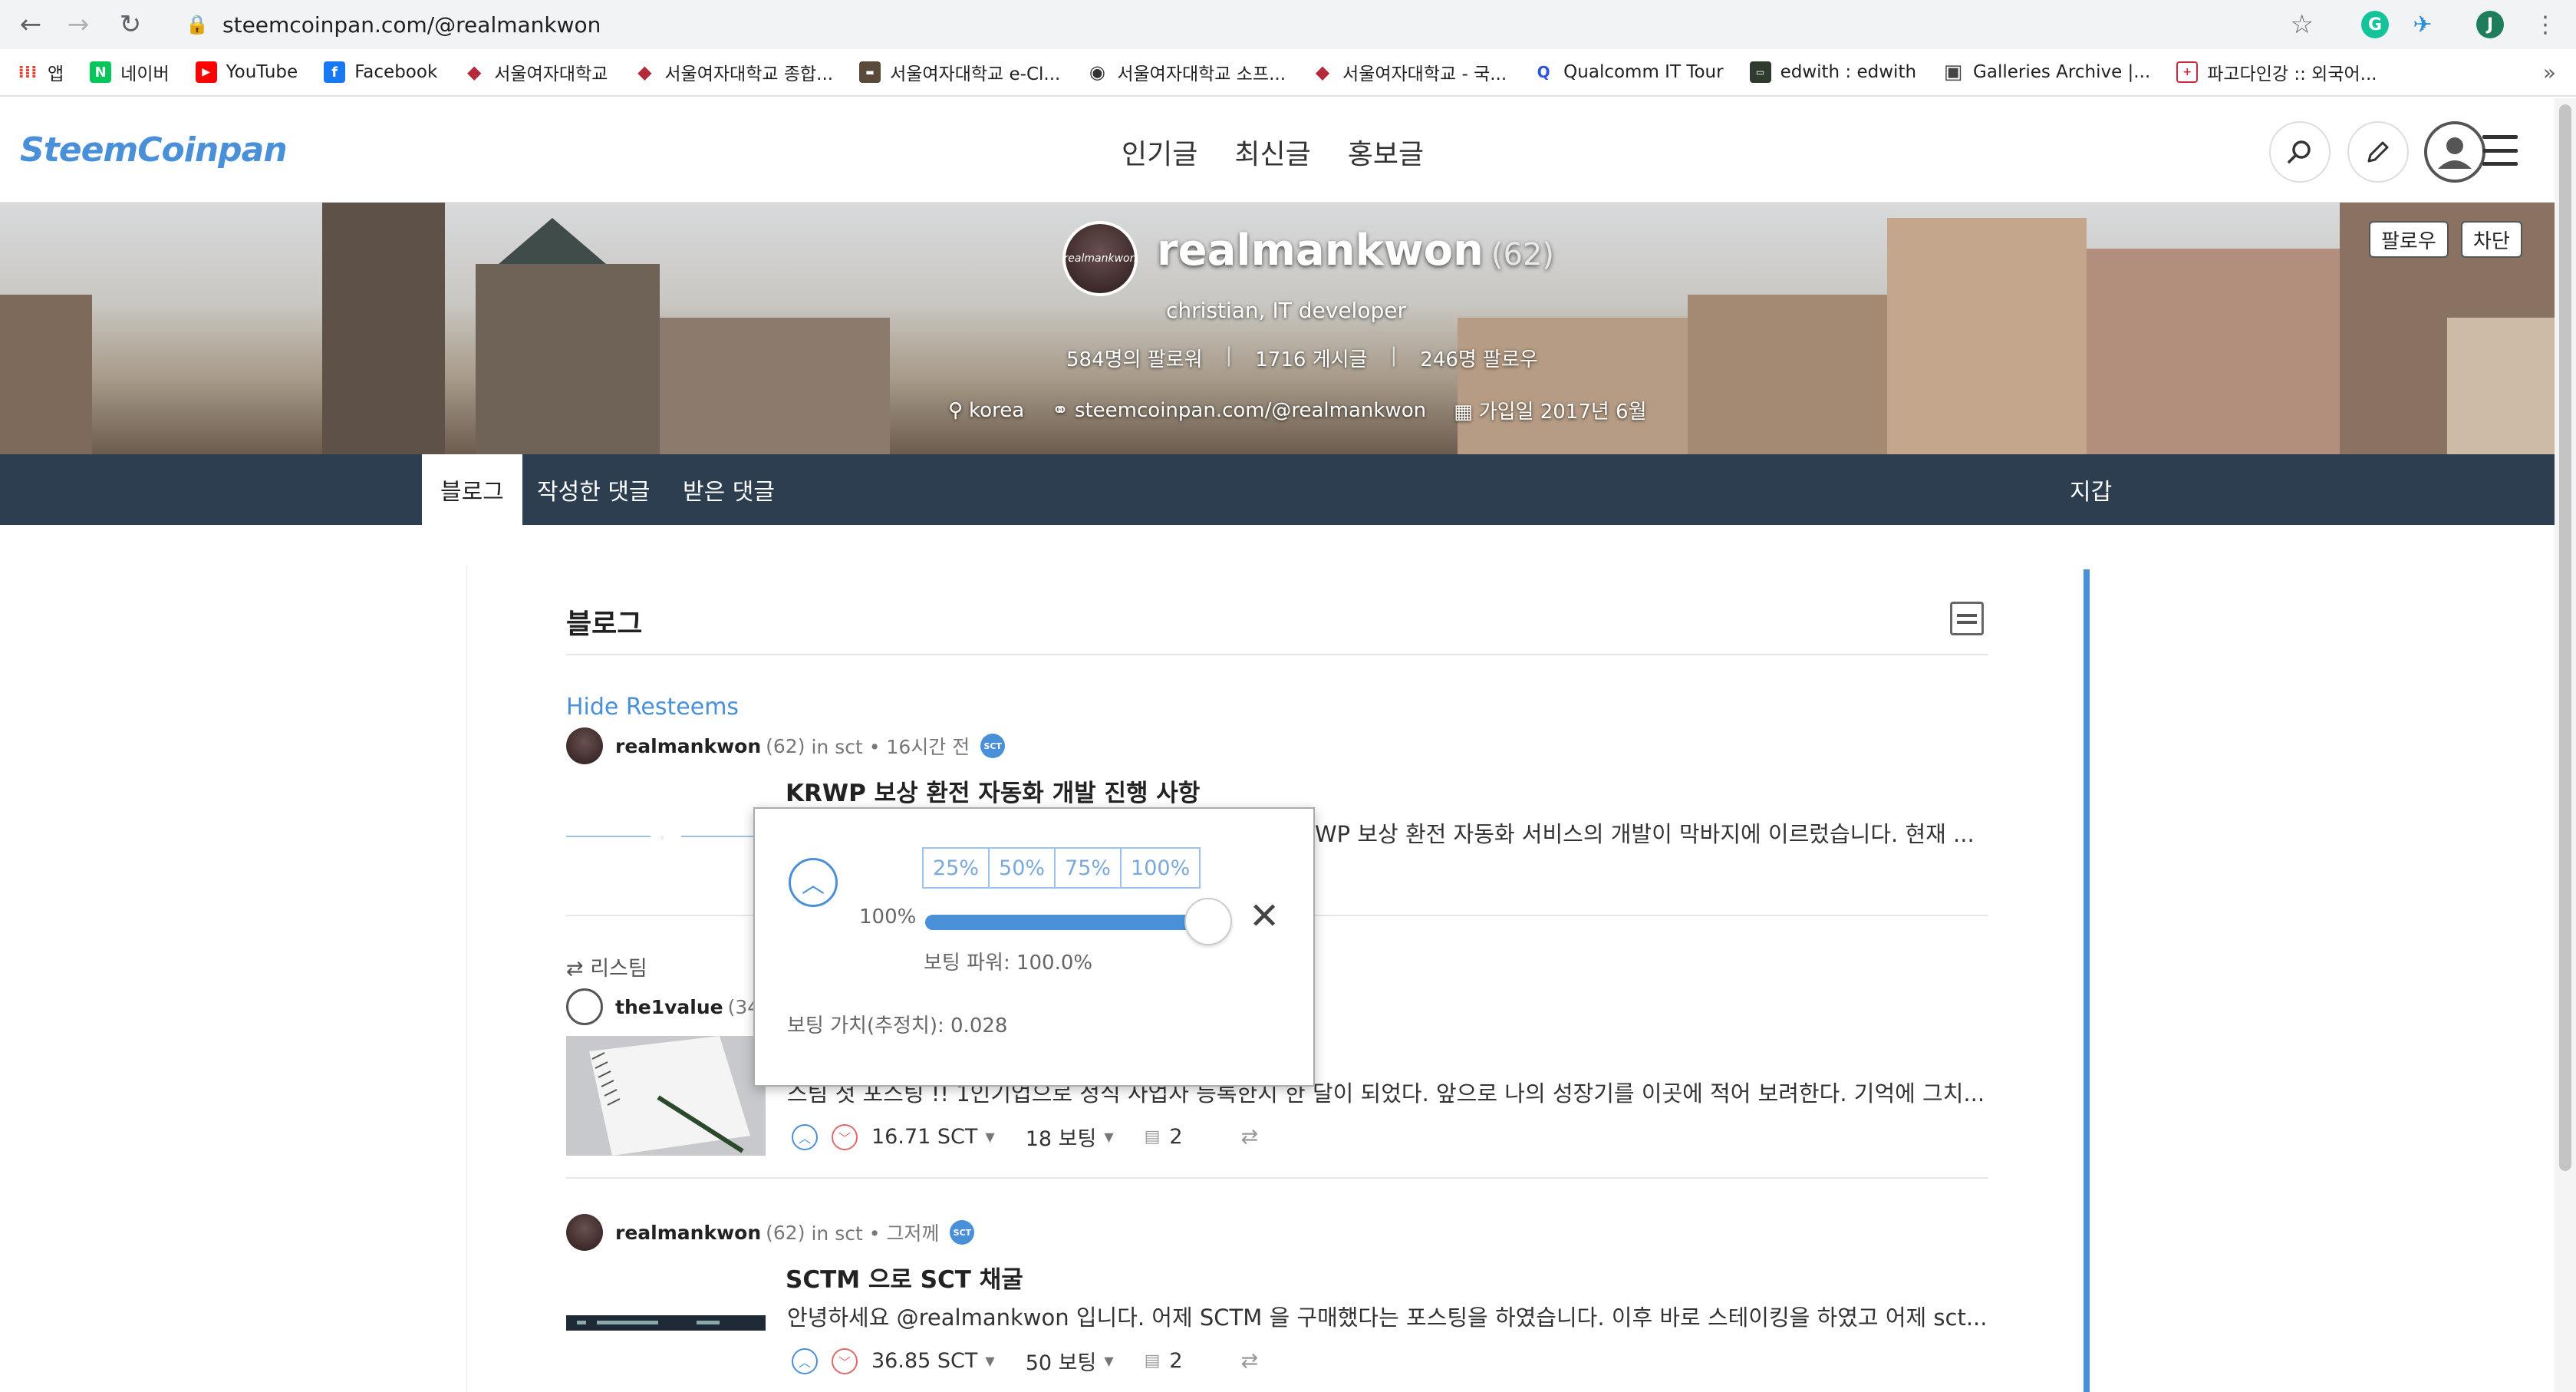  Describe the element at coordinates (40, 72) in the screenshot. I see `bookmark-item: ⁞⁞⁞ 앱` at that location.